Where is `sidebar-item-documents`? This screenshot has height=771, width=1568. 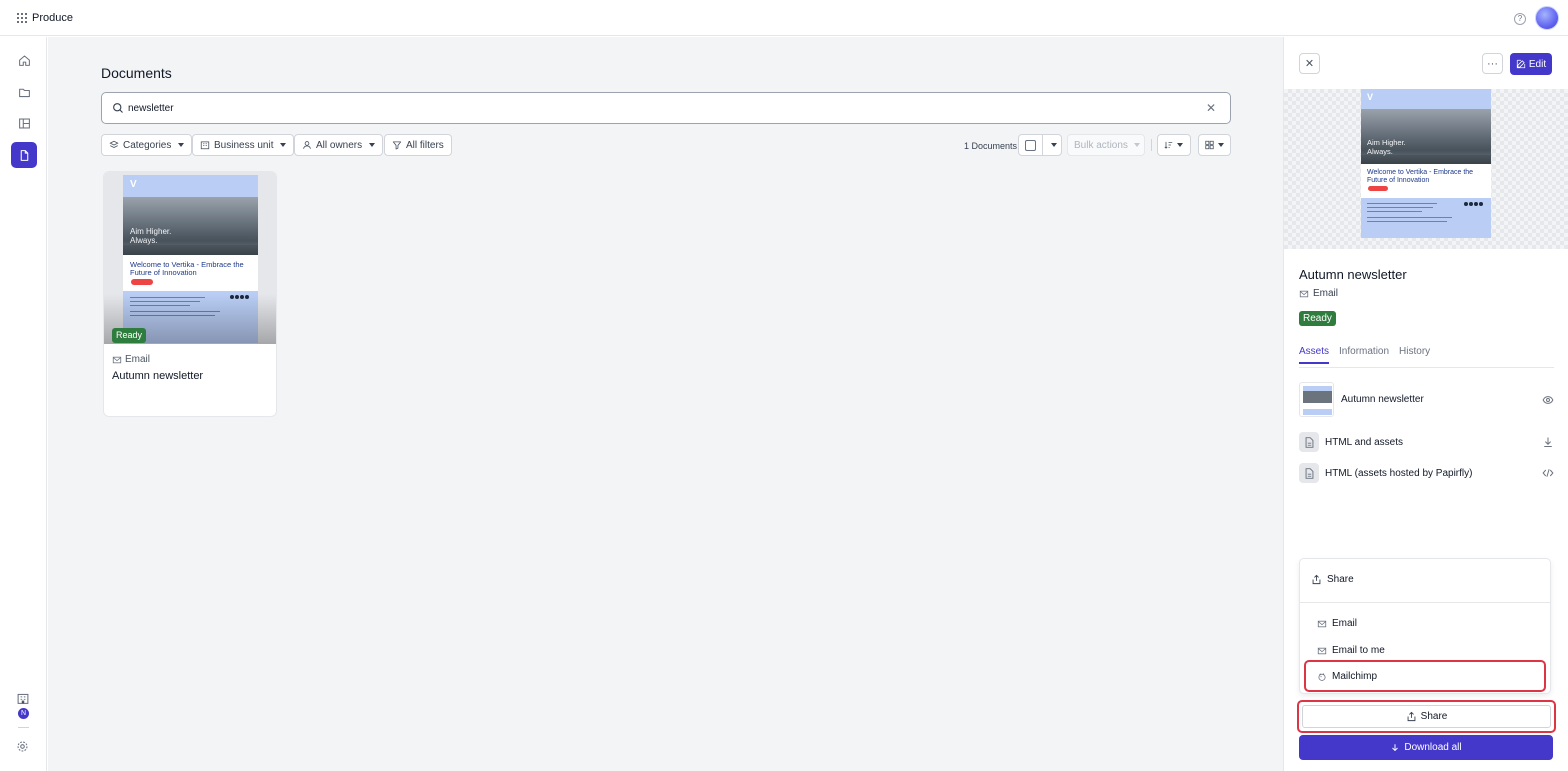 sidebar-item-documents is located at coordinates (24, 155).